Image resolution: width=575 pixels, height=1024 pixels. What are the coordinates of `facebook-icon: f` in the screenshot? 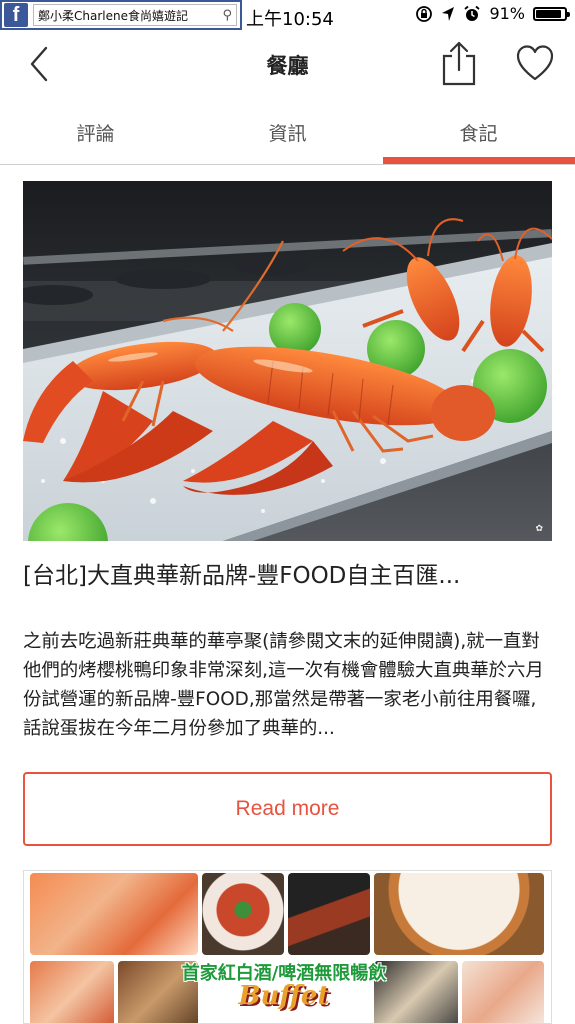 It's located at (16, 15).